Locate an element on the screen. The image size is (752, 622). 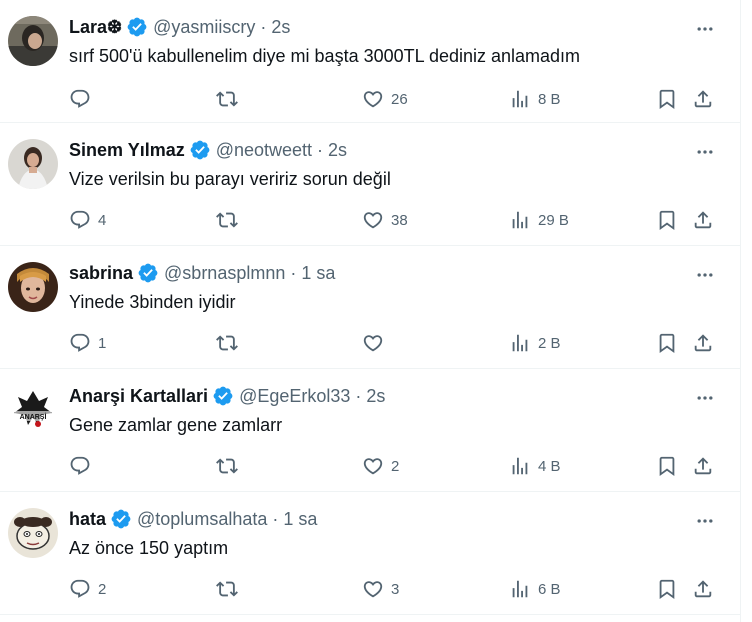
reply-button: 4 is located at coordinates (87, 220).